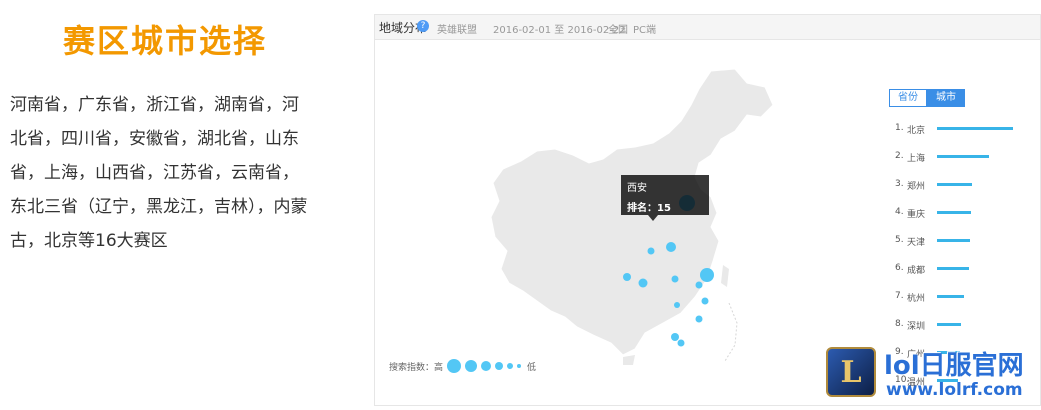 The width and height of the screenshot is (1041, 410). Describe the element at coordinates (699, 319) in the screenshot. I see `dot-fuzhou` at that location.